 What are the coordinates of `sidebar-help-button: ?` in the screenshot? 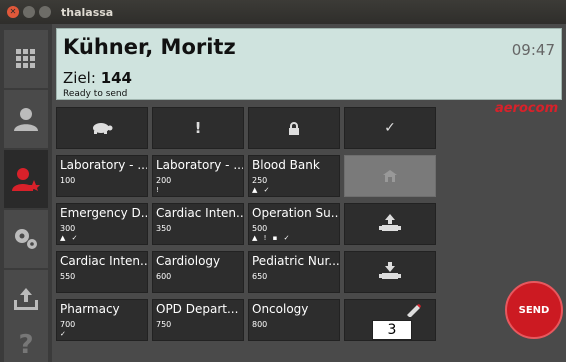 It's located at (26, 345).